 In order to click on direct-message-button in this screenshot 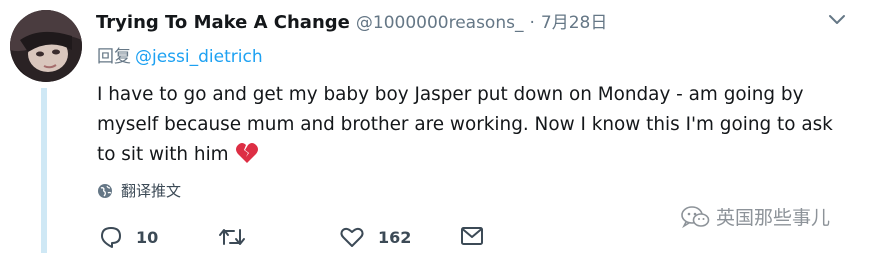, I will do `click(472, 236)`.